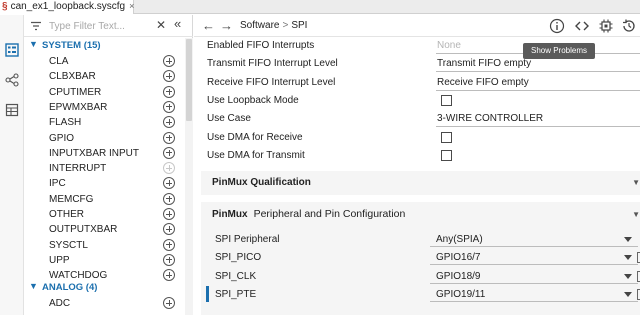 This screenshot has height=315, width=640. Describe the element at coordinates (177, 24) in the screenshot. I see `collapse-panel-button: «` at that location.